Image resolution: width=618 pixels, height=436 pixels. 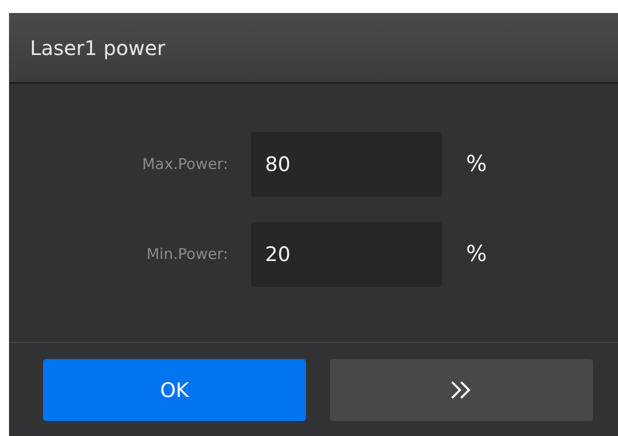 I want to click on field-label: Max.Power:, so click(x=185, y=164).